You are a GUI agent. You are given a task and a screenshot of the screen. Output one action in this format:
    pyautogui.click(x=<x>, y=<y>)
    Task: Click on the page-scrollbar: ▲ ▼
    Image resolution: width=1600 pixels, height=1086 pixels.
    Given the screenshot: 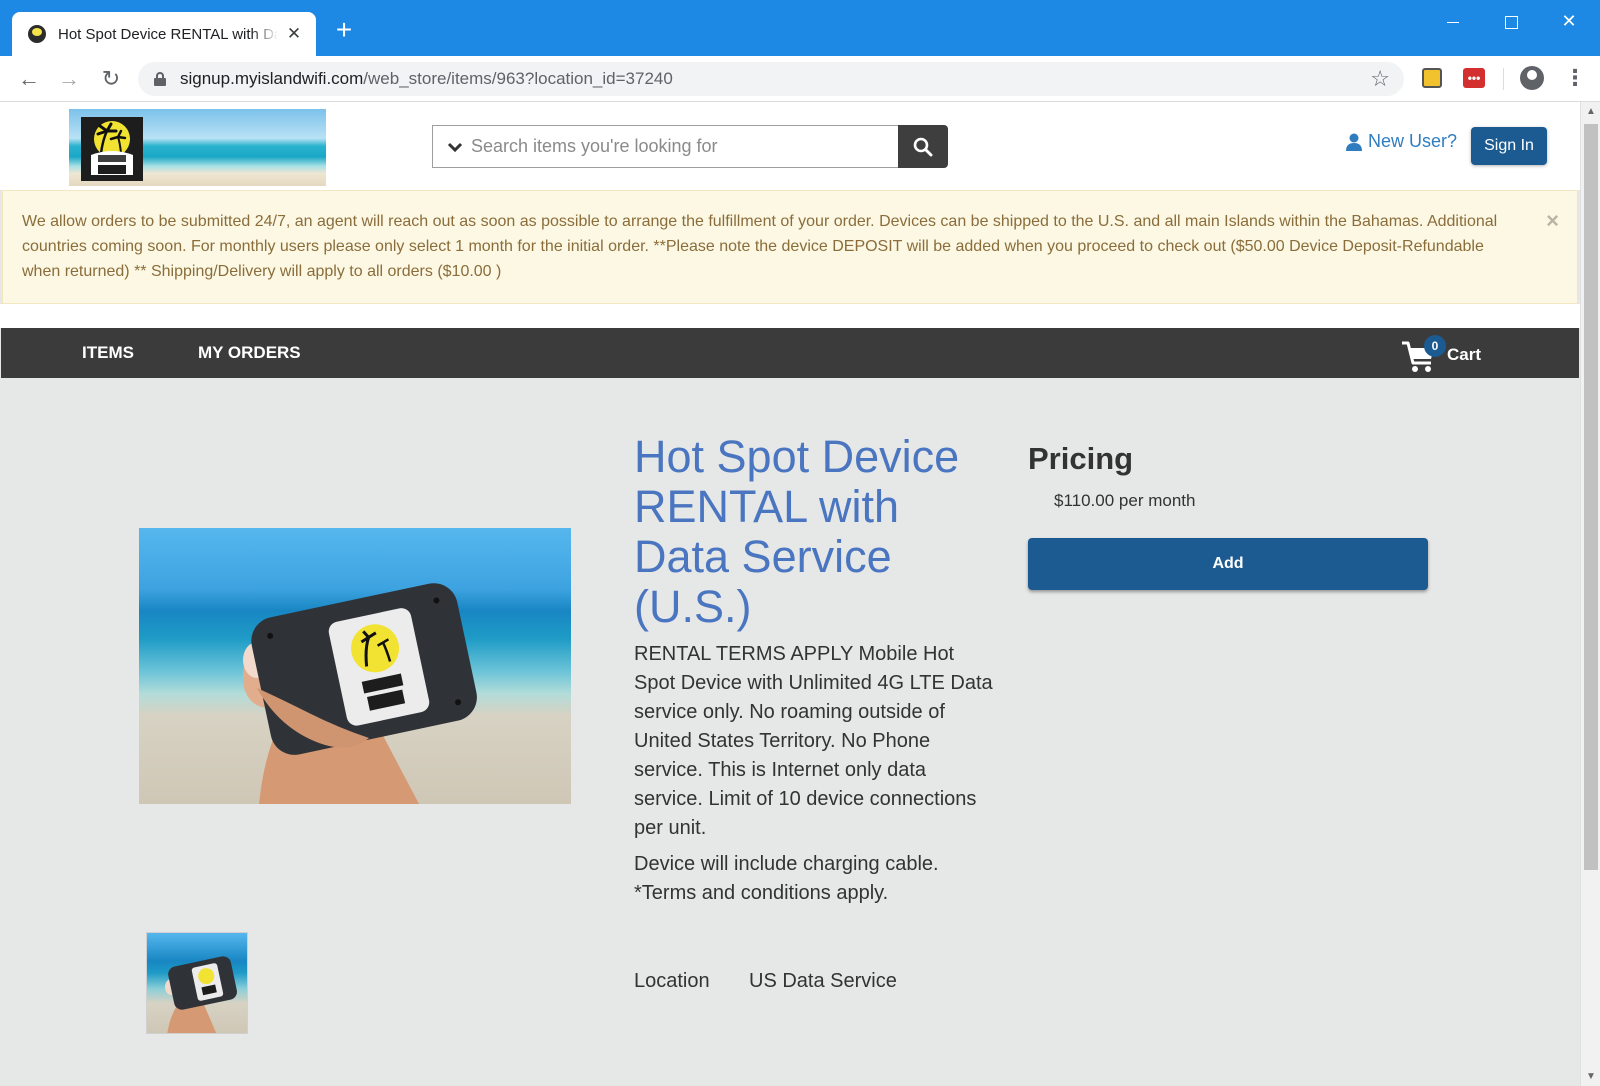 What is the action you would take?
    pyautogui.click(x=1590, y=594)
    